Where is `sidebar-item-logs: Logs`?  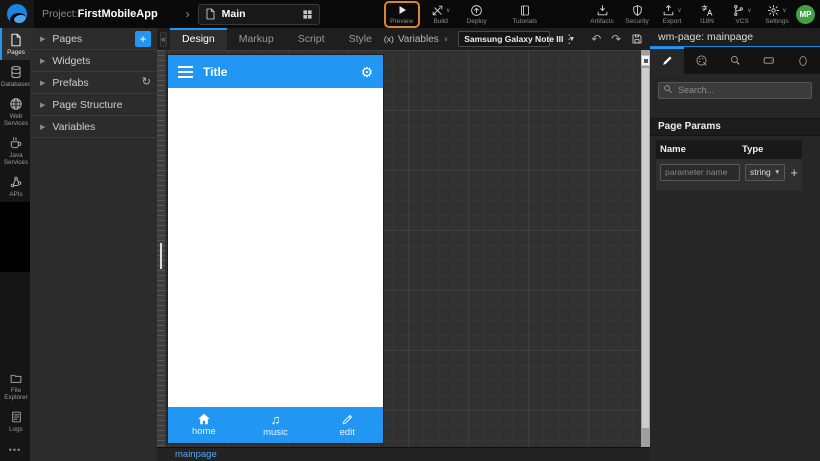
sidebar-item-logs: Logs is located at coordinates (15, 421).